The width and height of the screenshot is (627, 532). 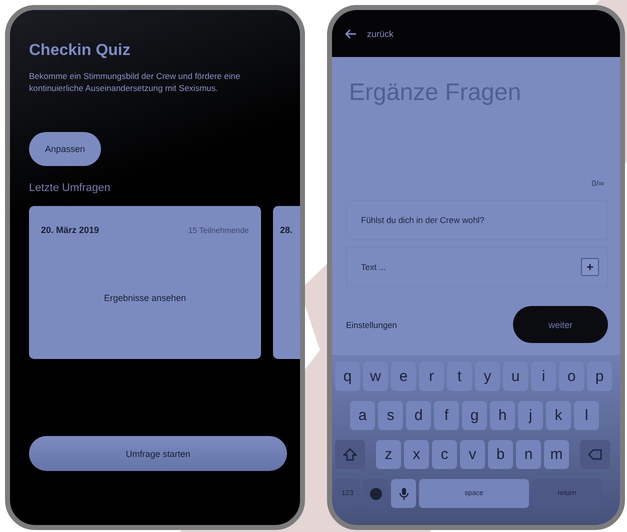 What do you see at coordinates (286, 282) in the screenshot?
I see `survey-card: 28.` at bounding box center [286, 282].